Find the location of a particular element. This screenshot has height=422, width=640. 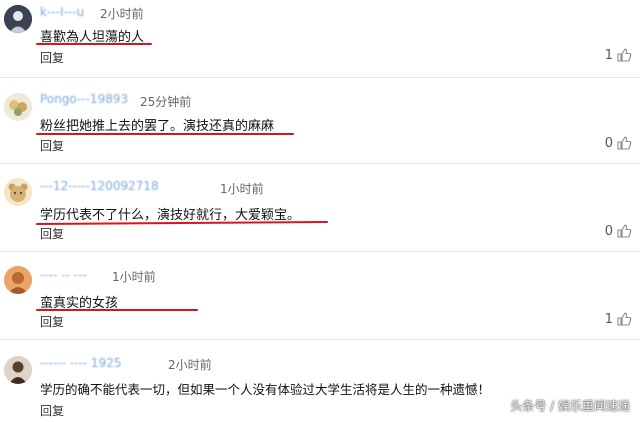

comment-username: ------ ---- 1925 is located at coordinates (80, 363).